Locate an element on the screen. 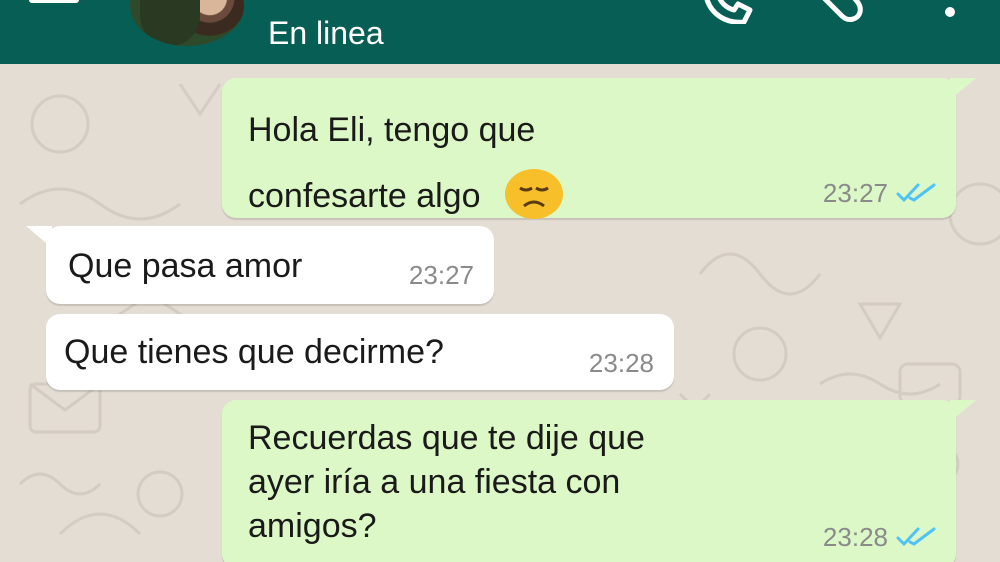 This screenshot has height=562, width=1000. message-text-line: Hola Eli, tengo que is located at coordinates (392, 130).